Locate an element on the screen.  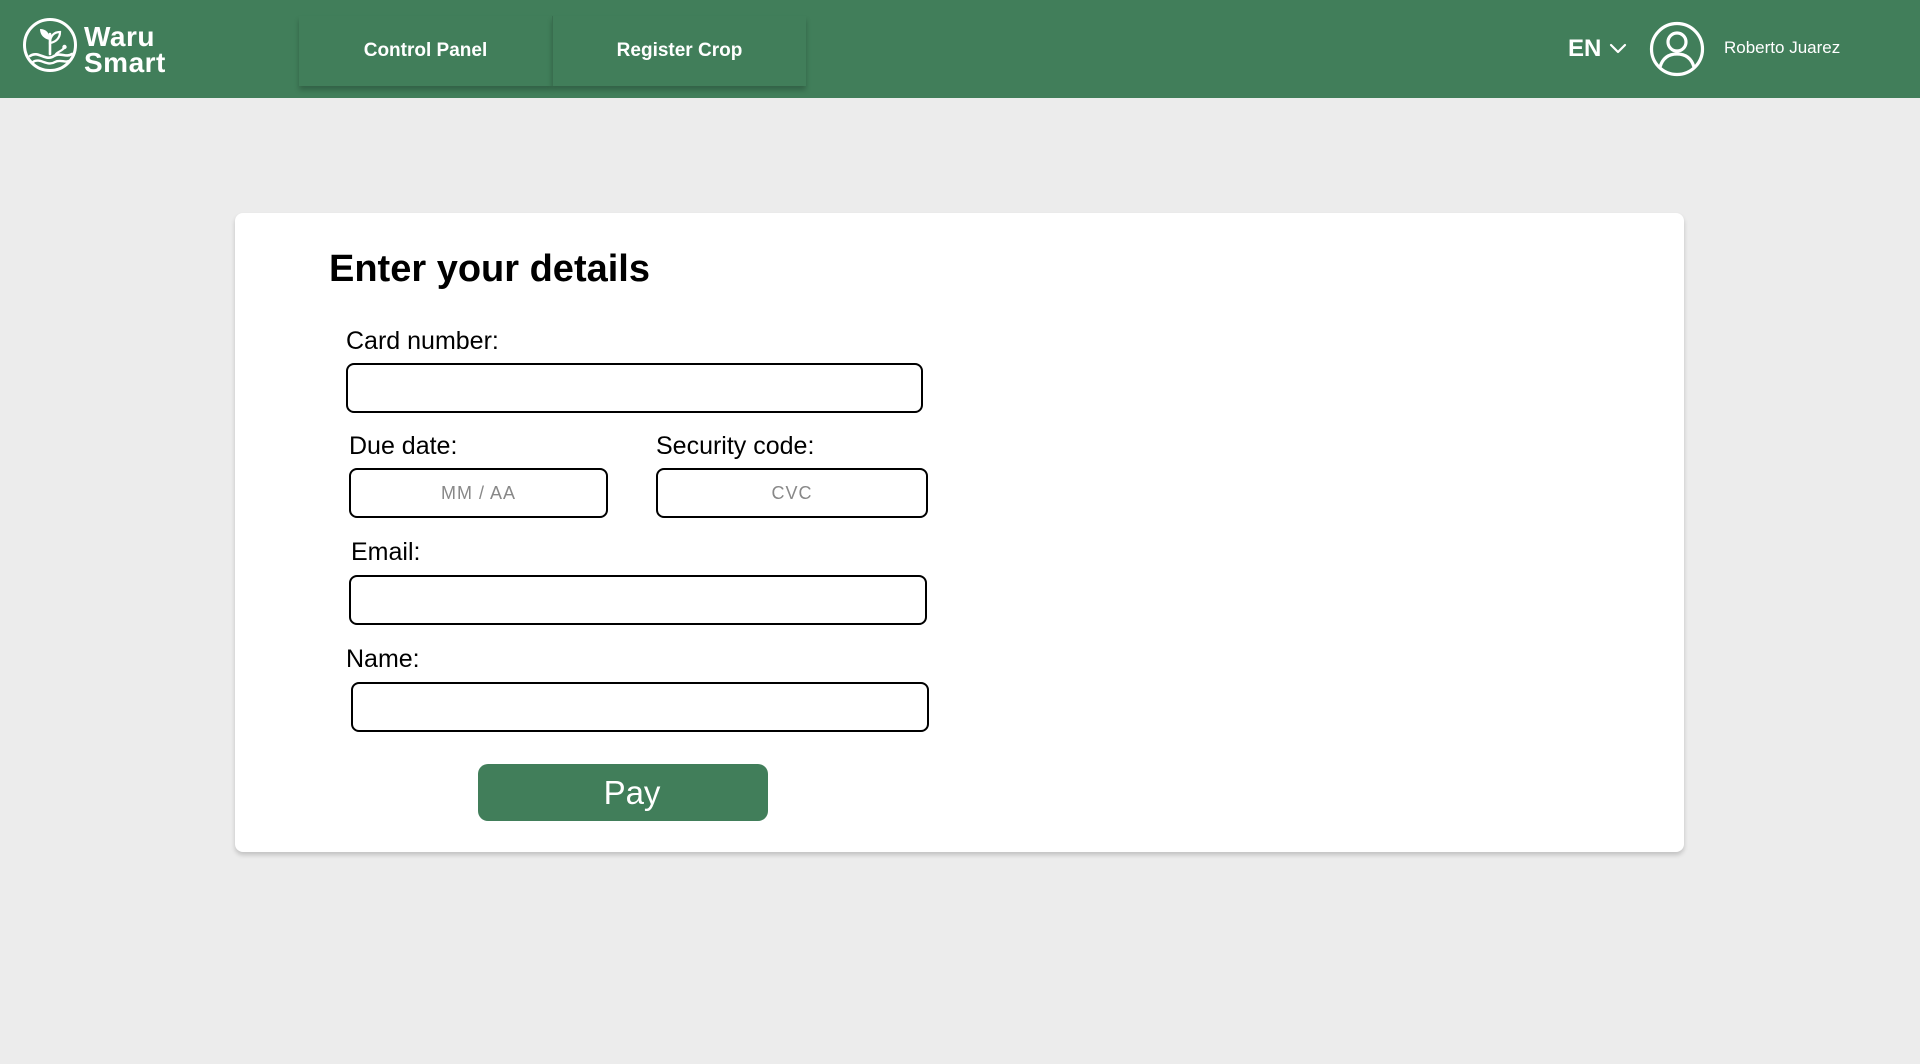
user-name: Roberto Juarez is located at coordinates (1782, 48).